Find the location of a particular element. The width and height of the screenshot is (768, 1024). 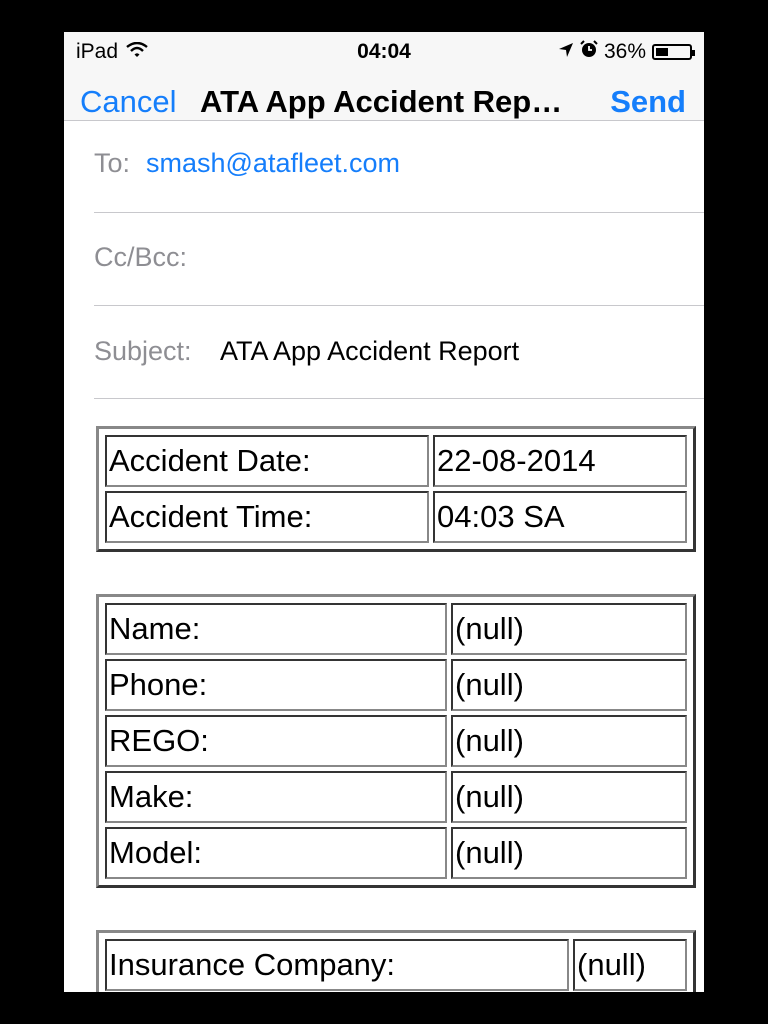

table-row: REGO: (null) is located at coordinates (396, 741).